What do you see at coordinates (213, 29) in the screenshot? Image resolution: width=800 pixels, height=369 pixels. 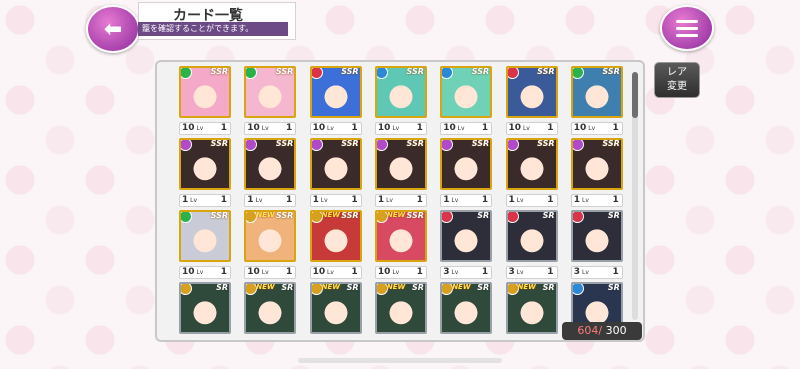 I see `page-subtitle: 籠を確認することができます。` at bounding box center [213, 29].